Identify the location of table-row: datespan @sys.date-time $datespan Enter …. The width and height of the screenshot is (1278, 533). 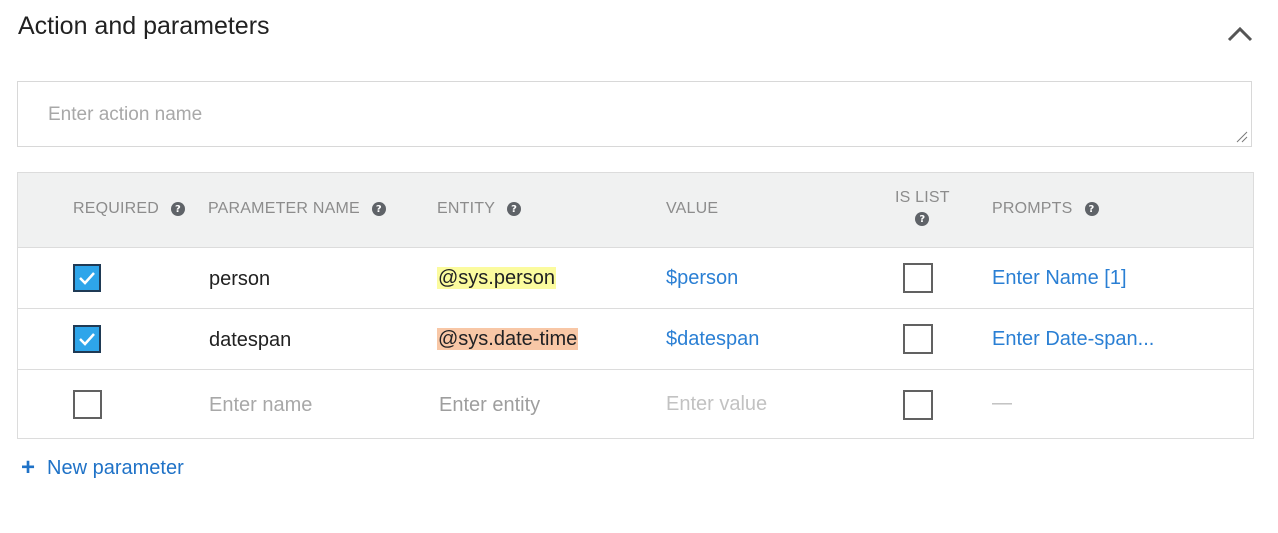
(635, 339).